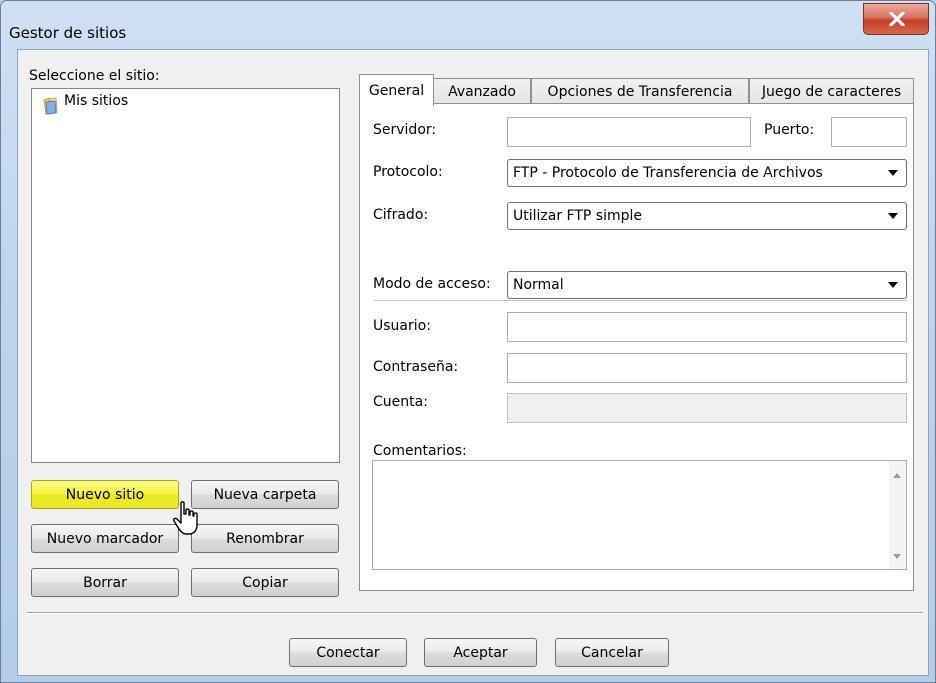  I want to click on user-input, so click(707, 327).